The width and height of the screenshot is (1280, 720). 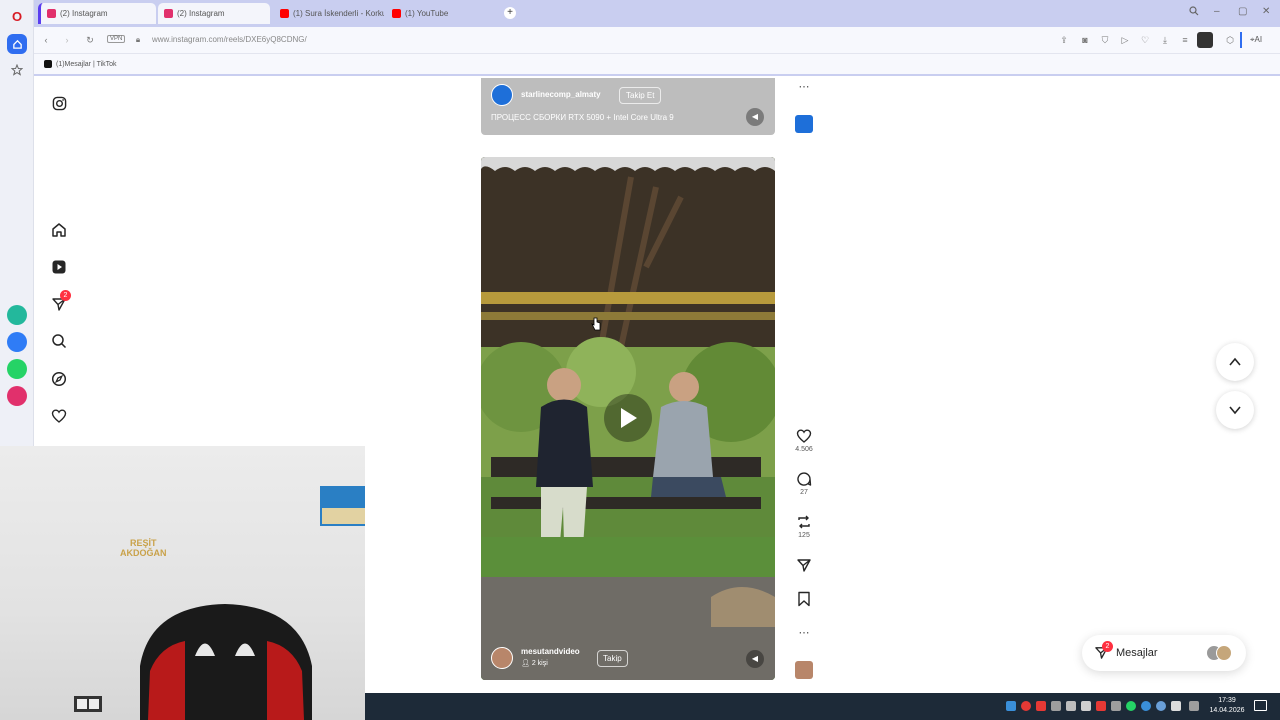 I want to click on heart-icon, so click(x=804, y=436).